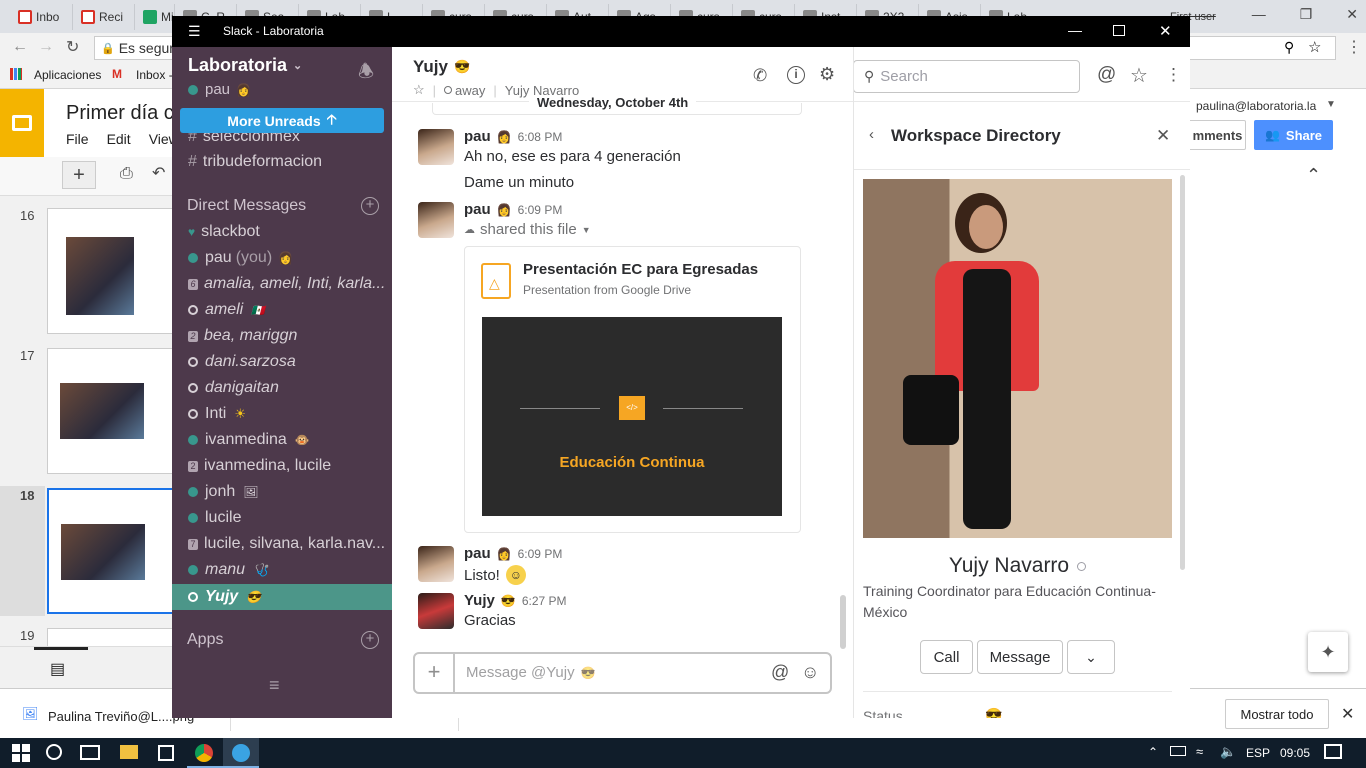  Describe the element at coordinates (41, 17) in the screenshot. I see `chrome-tab: Inbo` at that location.